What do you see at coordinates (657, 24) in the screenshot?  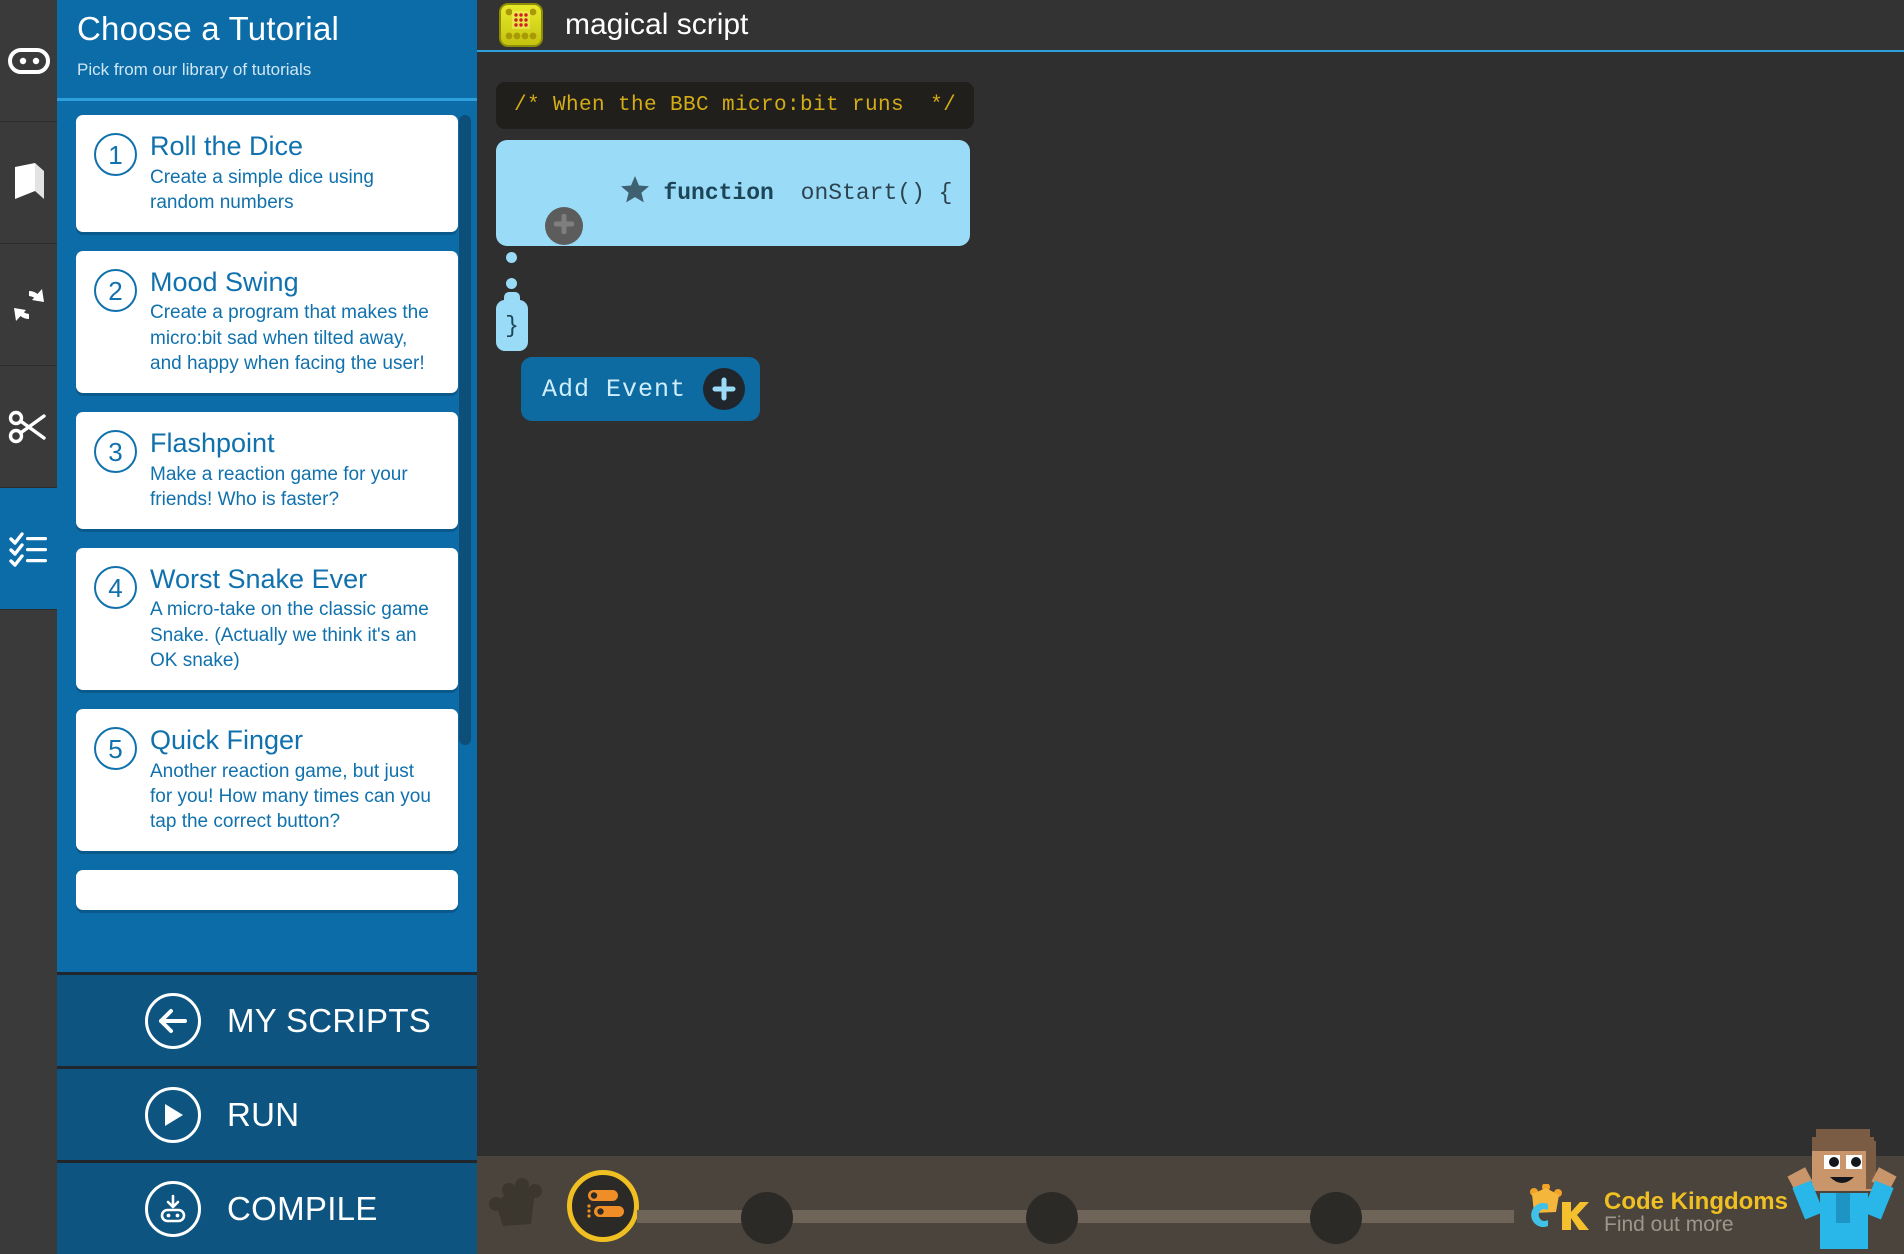 I see `script-title: magical script` at bounding box center [657, 24].